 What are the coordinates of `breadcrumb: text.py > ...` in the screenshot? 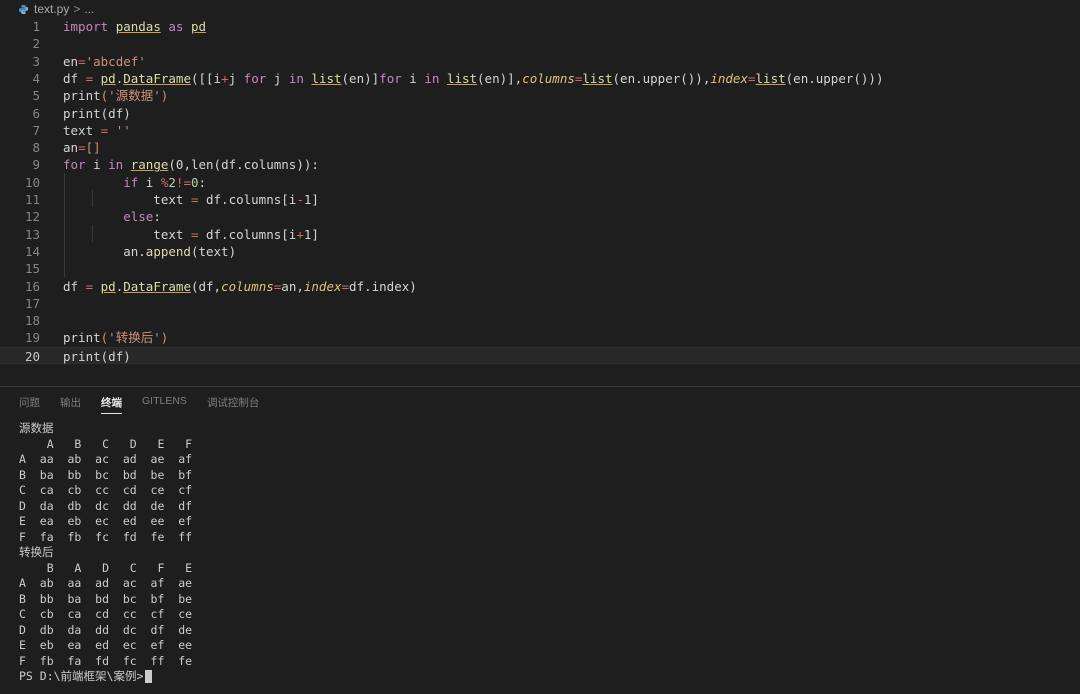 It's located at (540, 9).